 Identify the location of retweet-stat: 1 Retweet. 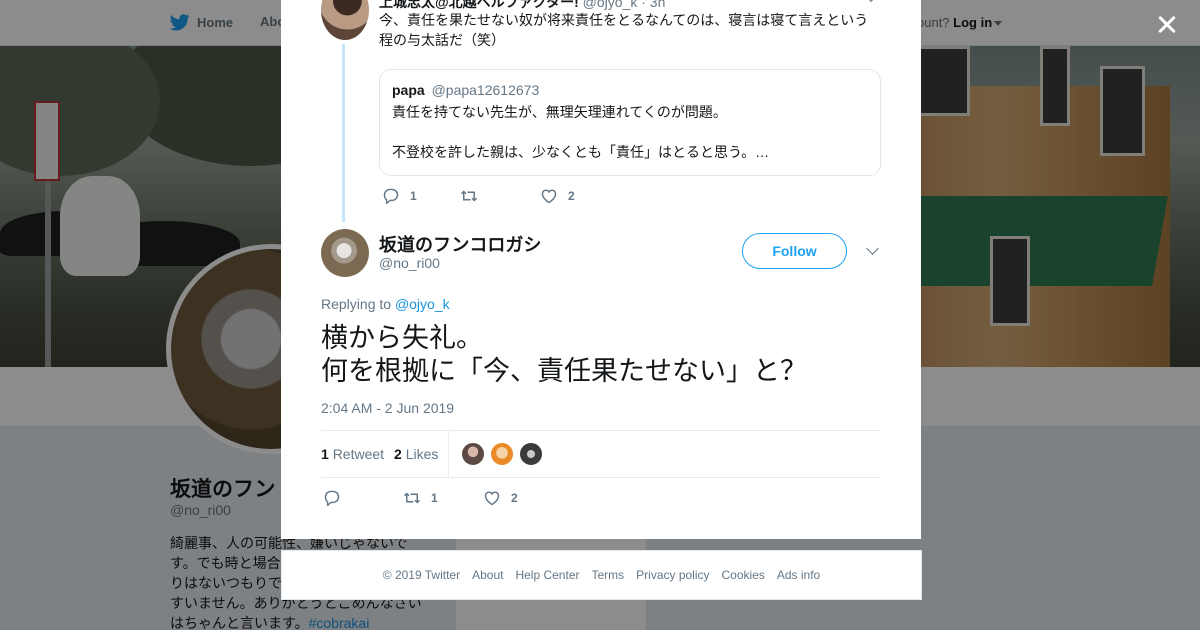
(352, 454).